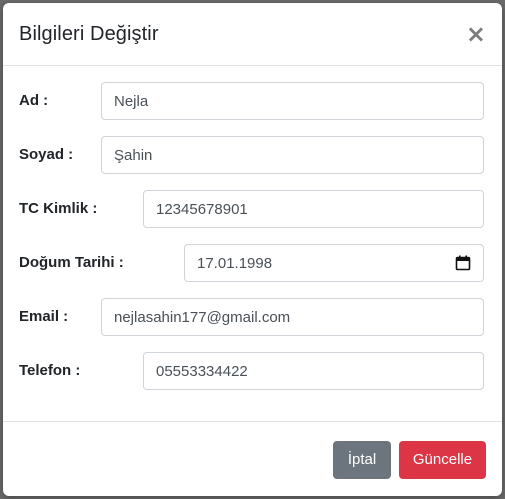  Describe the element at coordinates (71, 262) in the screenshot. I see `dogum-tarihi-label: Doğum Tarihi :` at that location.